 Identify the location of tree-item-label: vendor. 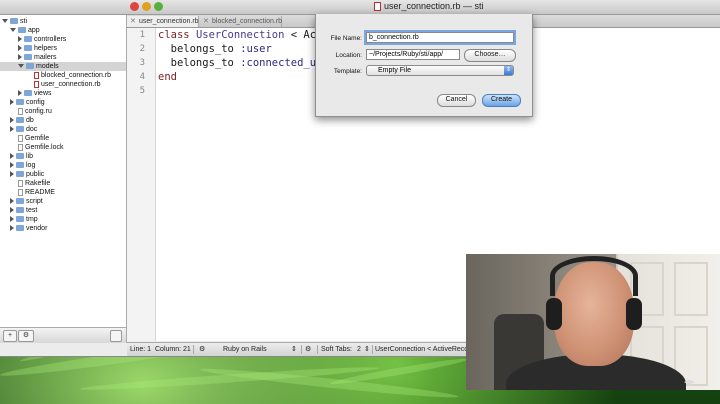
(37, 228).